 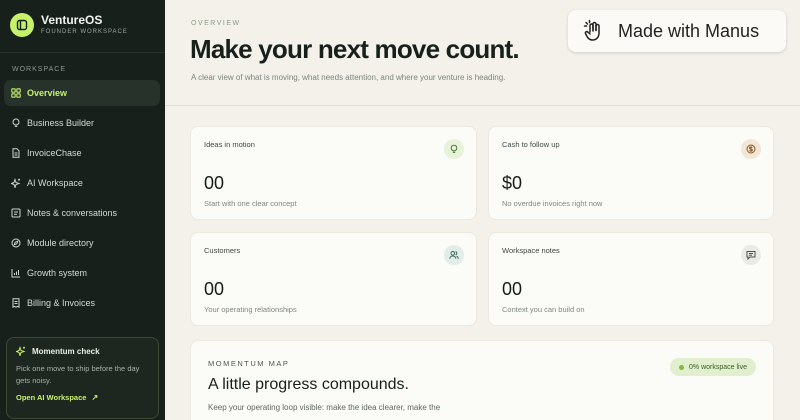 I want to click on momentum-map-title: A little progress compounds., so click(x=308, y=384).